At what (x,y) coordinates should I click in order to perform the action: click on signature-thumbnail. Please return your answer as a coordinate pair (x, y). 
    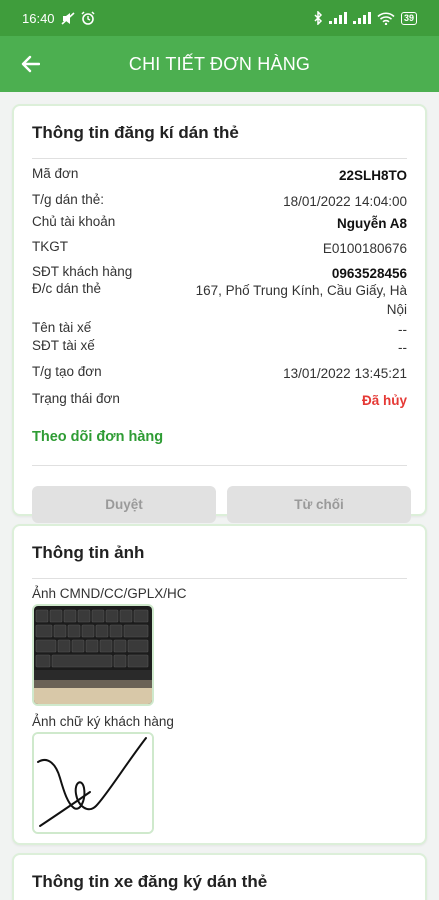
    Looking at the image, I should click on (93, 783).